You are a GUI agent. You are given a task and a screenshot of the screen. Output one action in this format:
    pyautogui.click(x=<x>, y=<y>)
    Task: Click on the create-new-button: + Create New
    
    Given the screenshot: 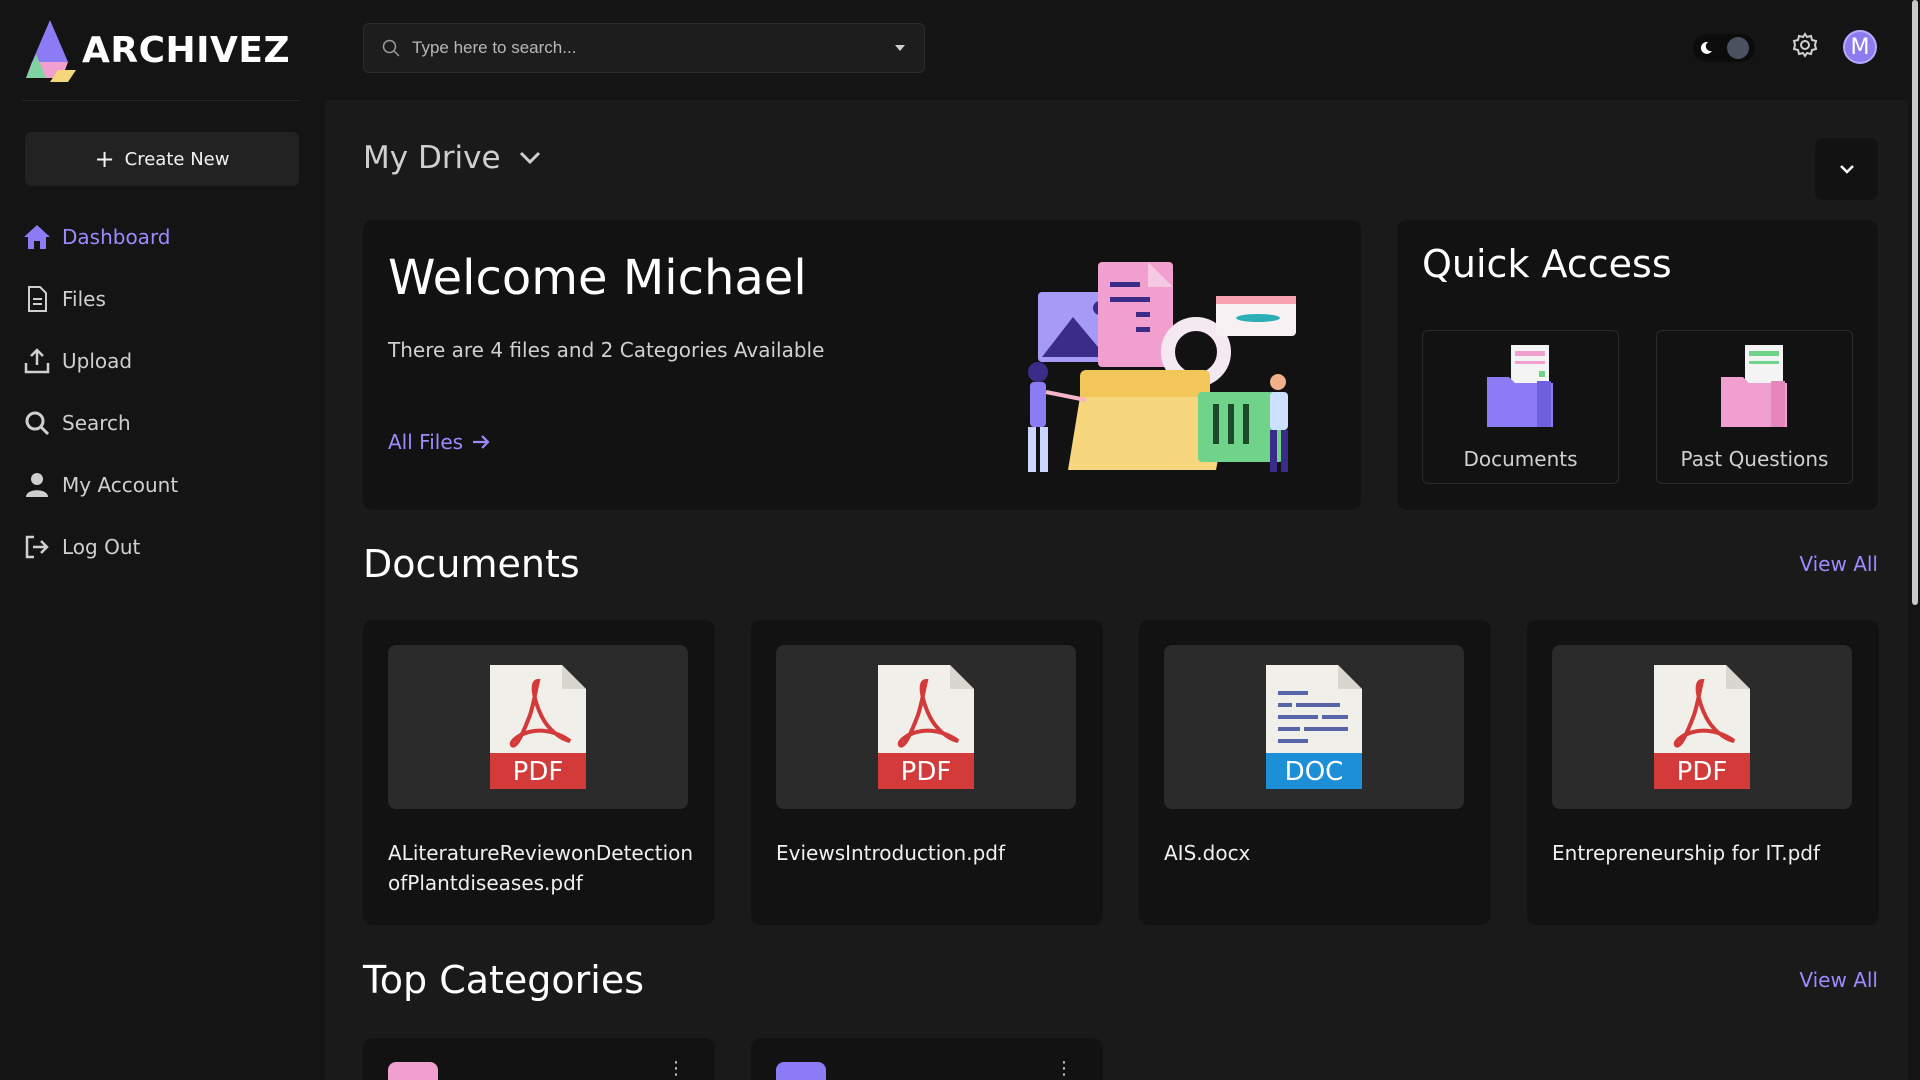 What is the action you would take?
    pyautogui.click(x=162, y=159)
    